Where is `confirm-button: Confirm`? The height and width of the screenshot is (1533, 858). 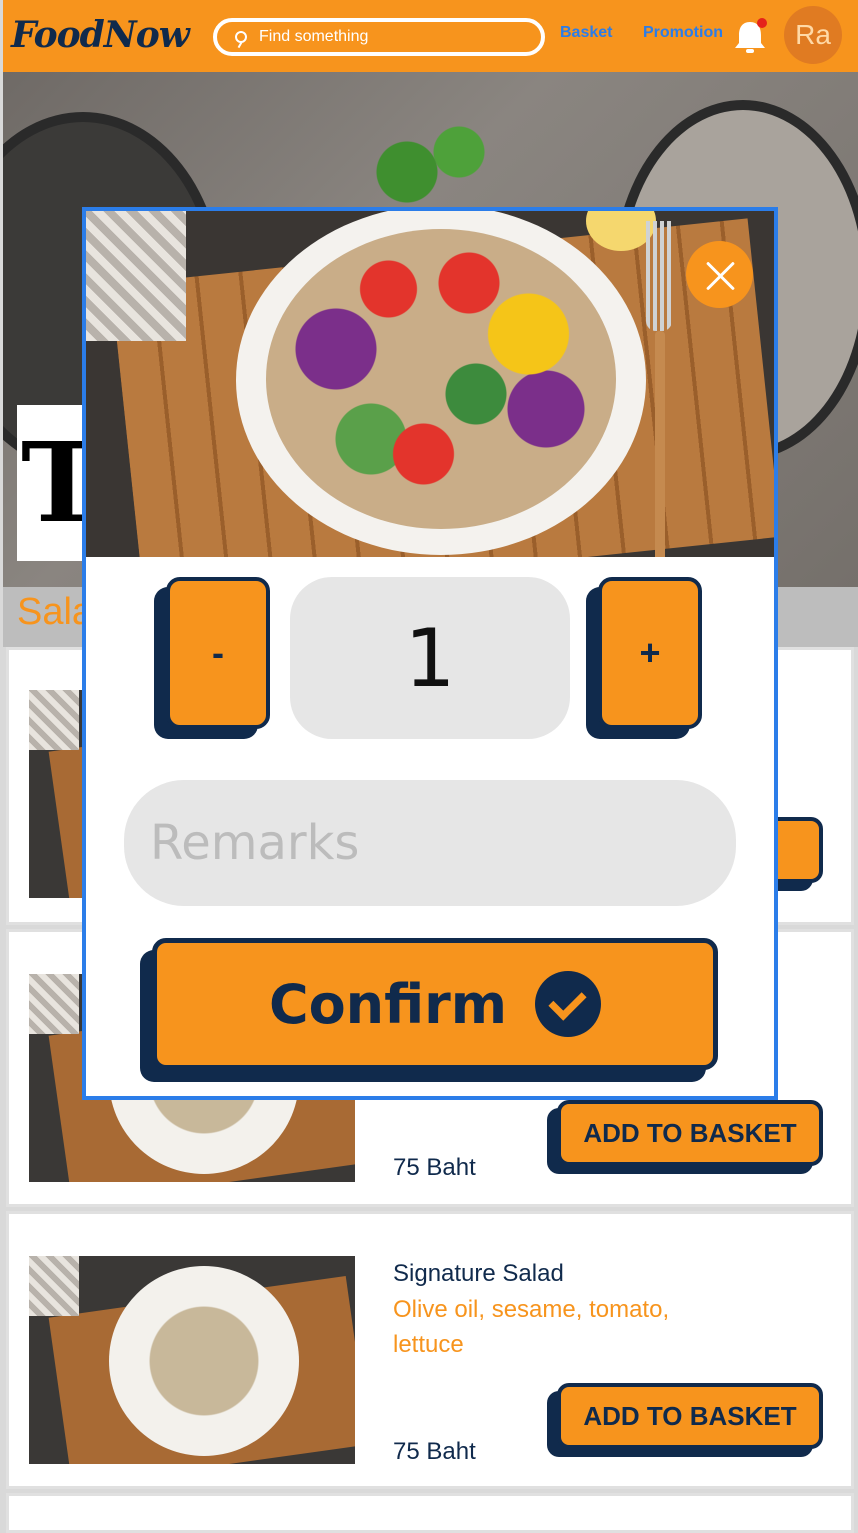
confirm-button: Confirm is located at coordinates (429, 1010).